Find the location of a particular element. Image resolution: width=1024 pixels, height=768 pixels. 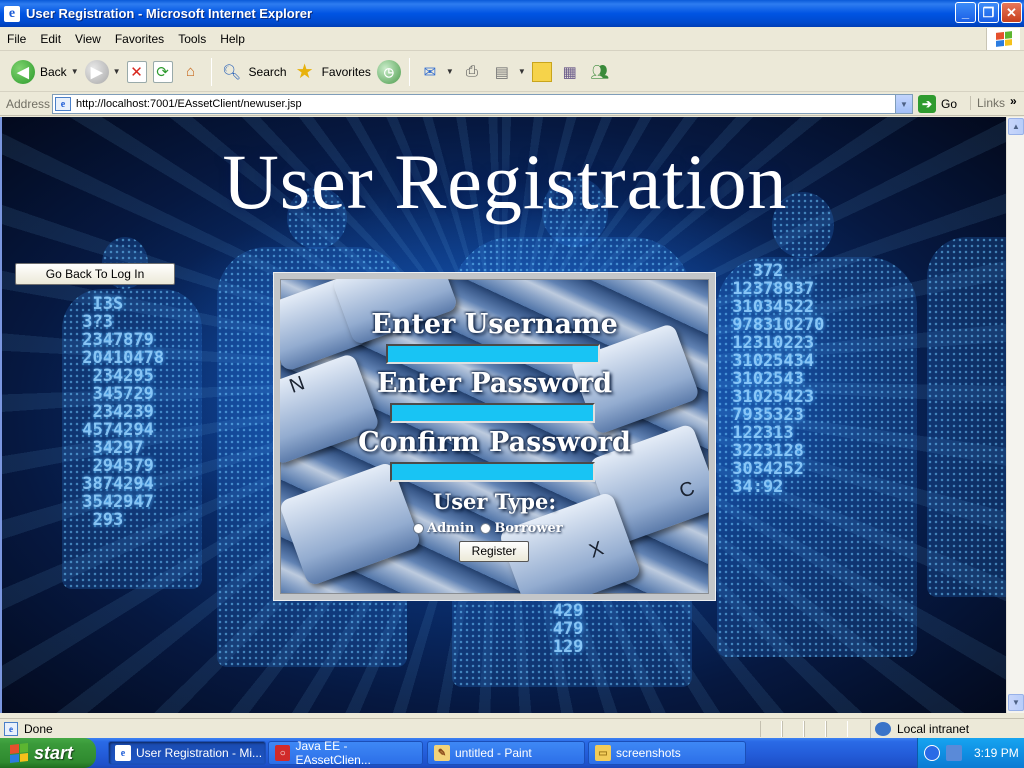

forward-button: ▶ ▼ is located at coordinates (103, 72).